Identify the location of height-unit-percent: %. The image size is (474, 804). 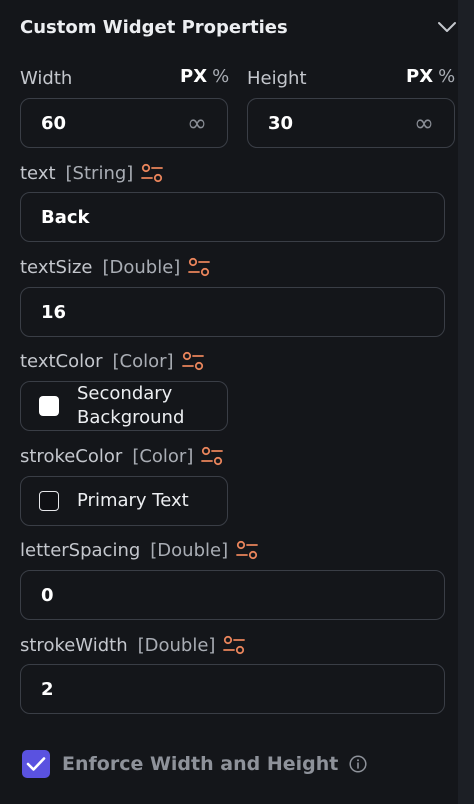
(446, 76).